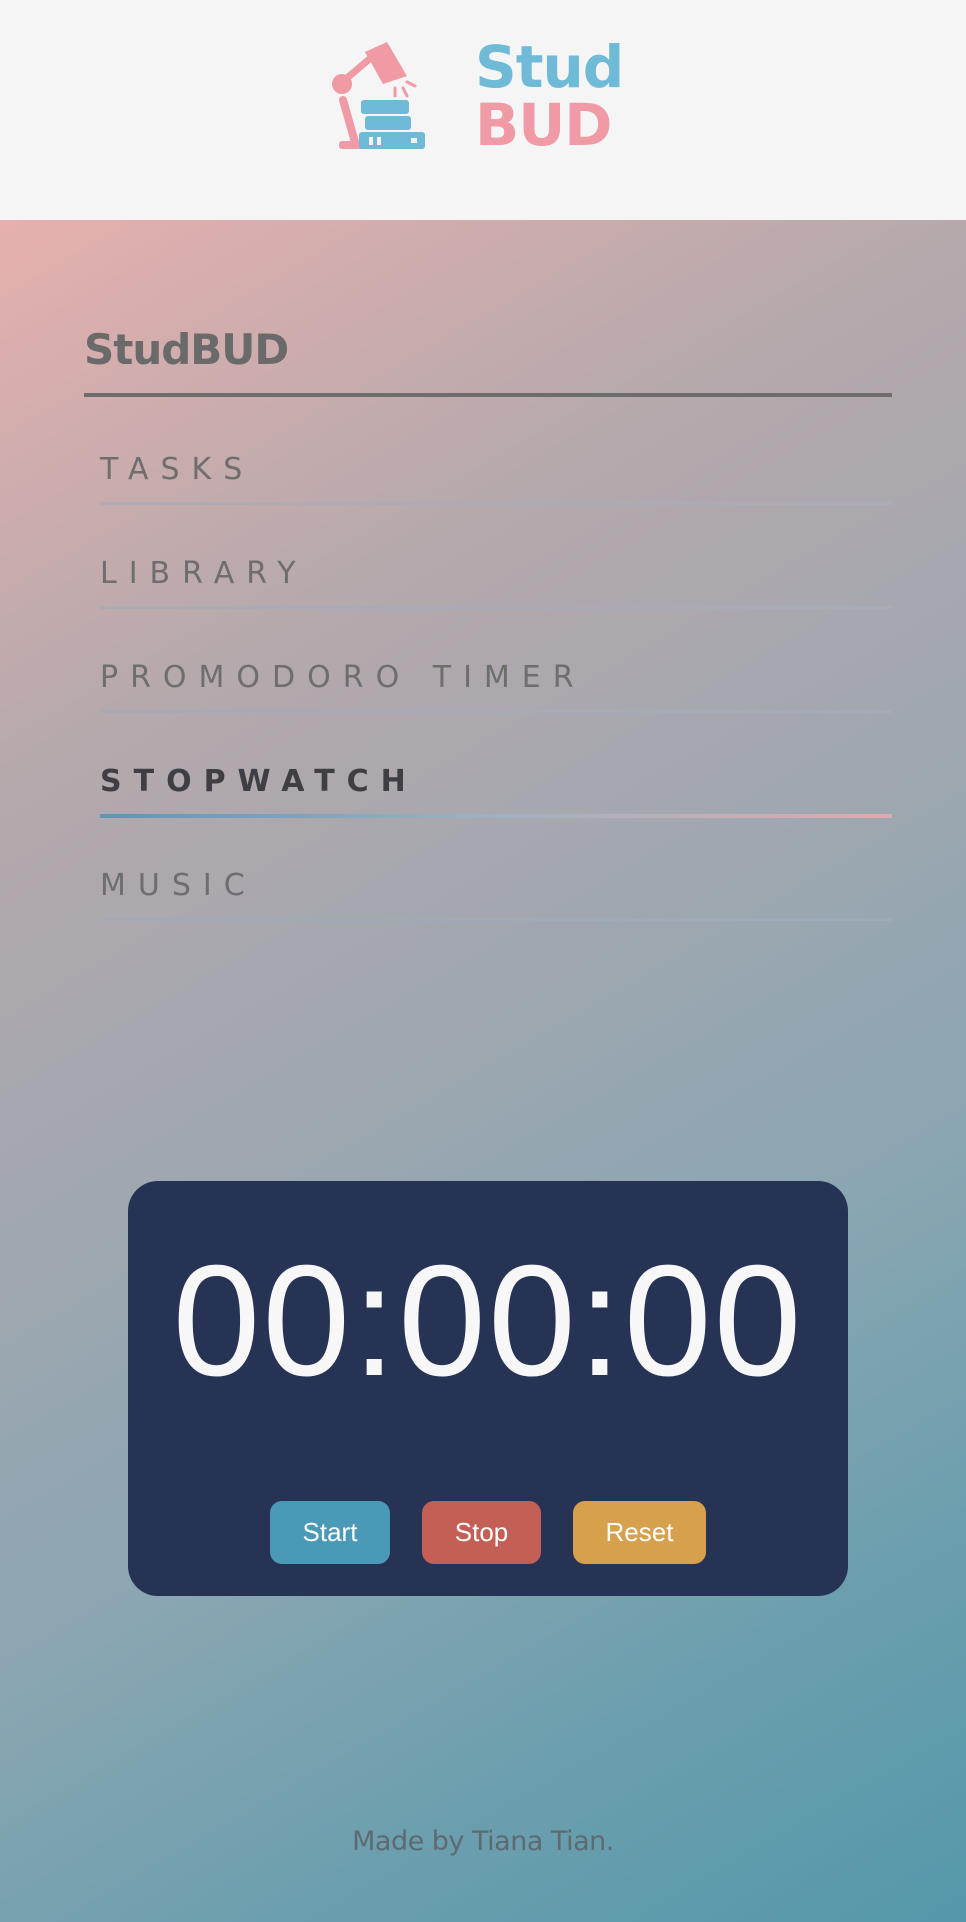 This screenshot has height=1922, width=966. I want to click on nav-item-label: TASKS, so click(177, 469).